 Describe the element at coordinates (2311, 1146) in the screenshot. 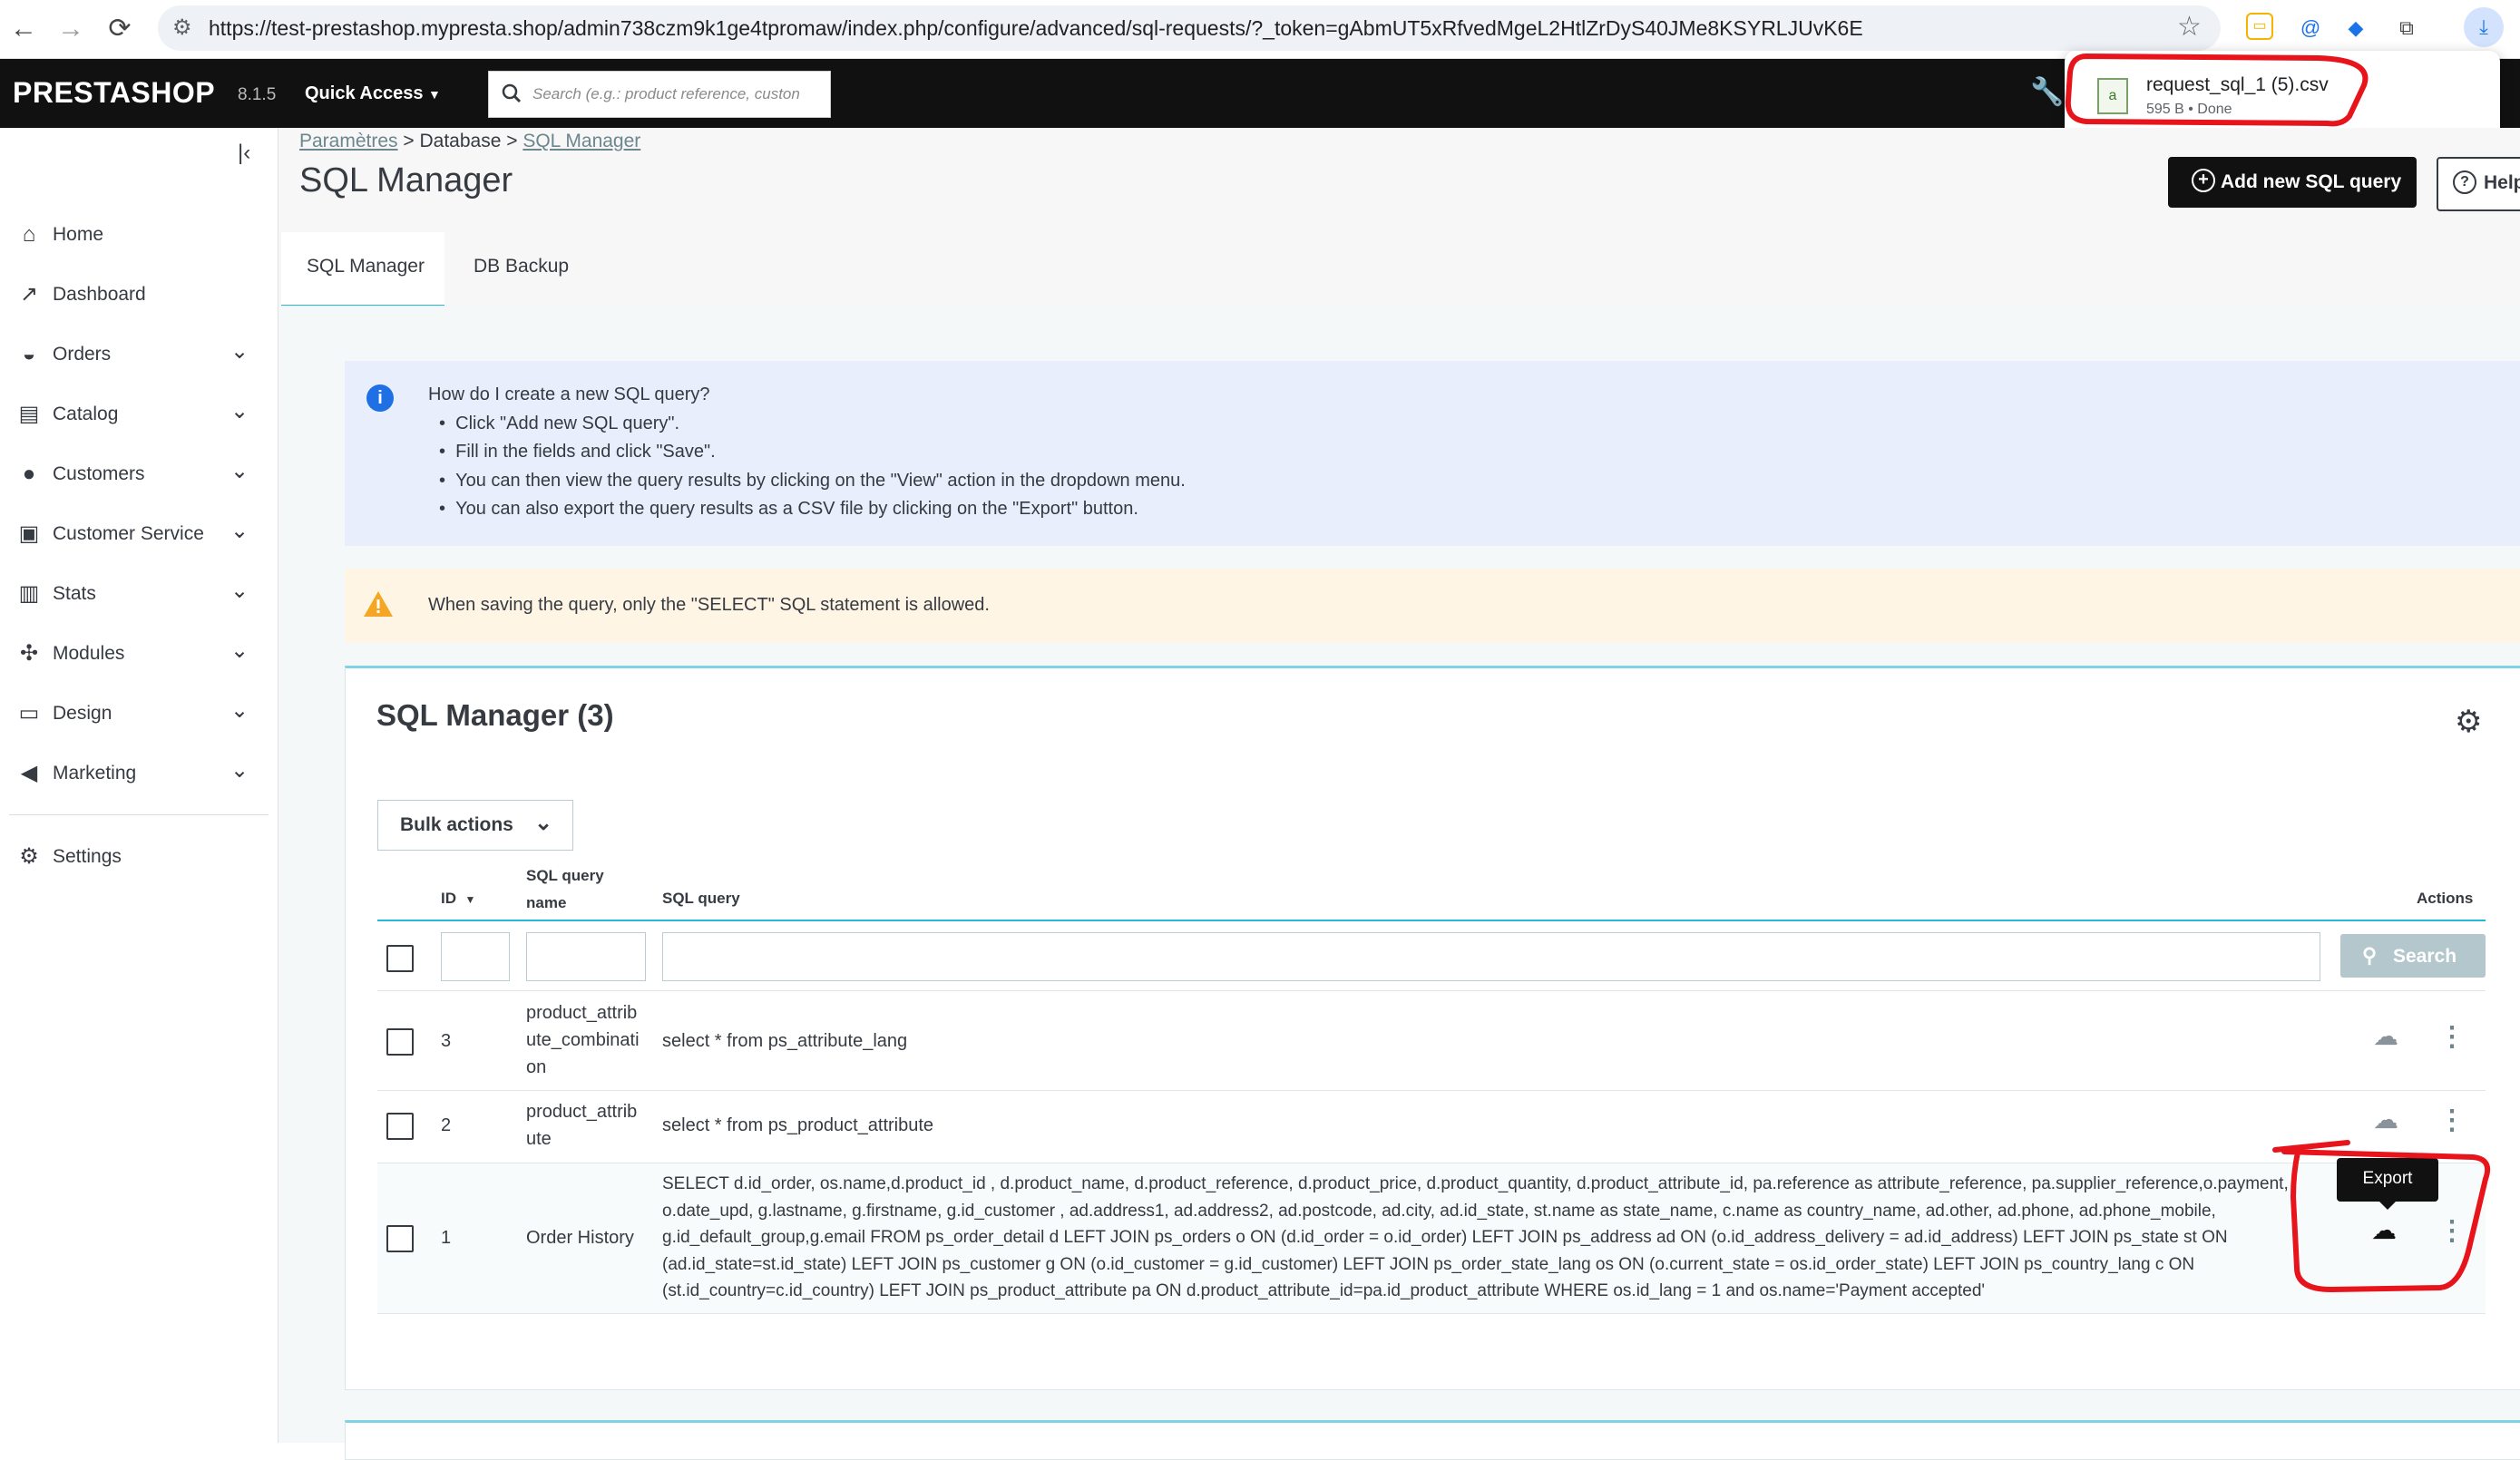

I see `annotation-export-tick` at that location.